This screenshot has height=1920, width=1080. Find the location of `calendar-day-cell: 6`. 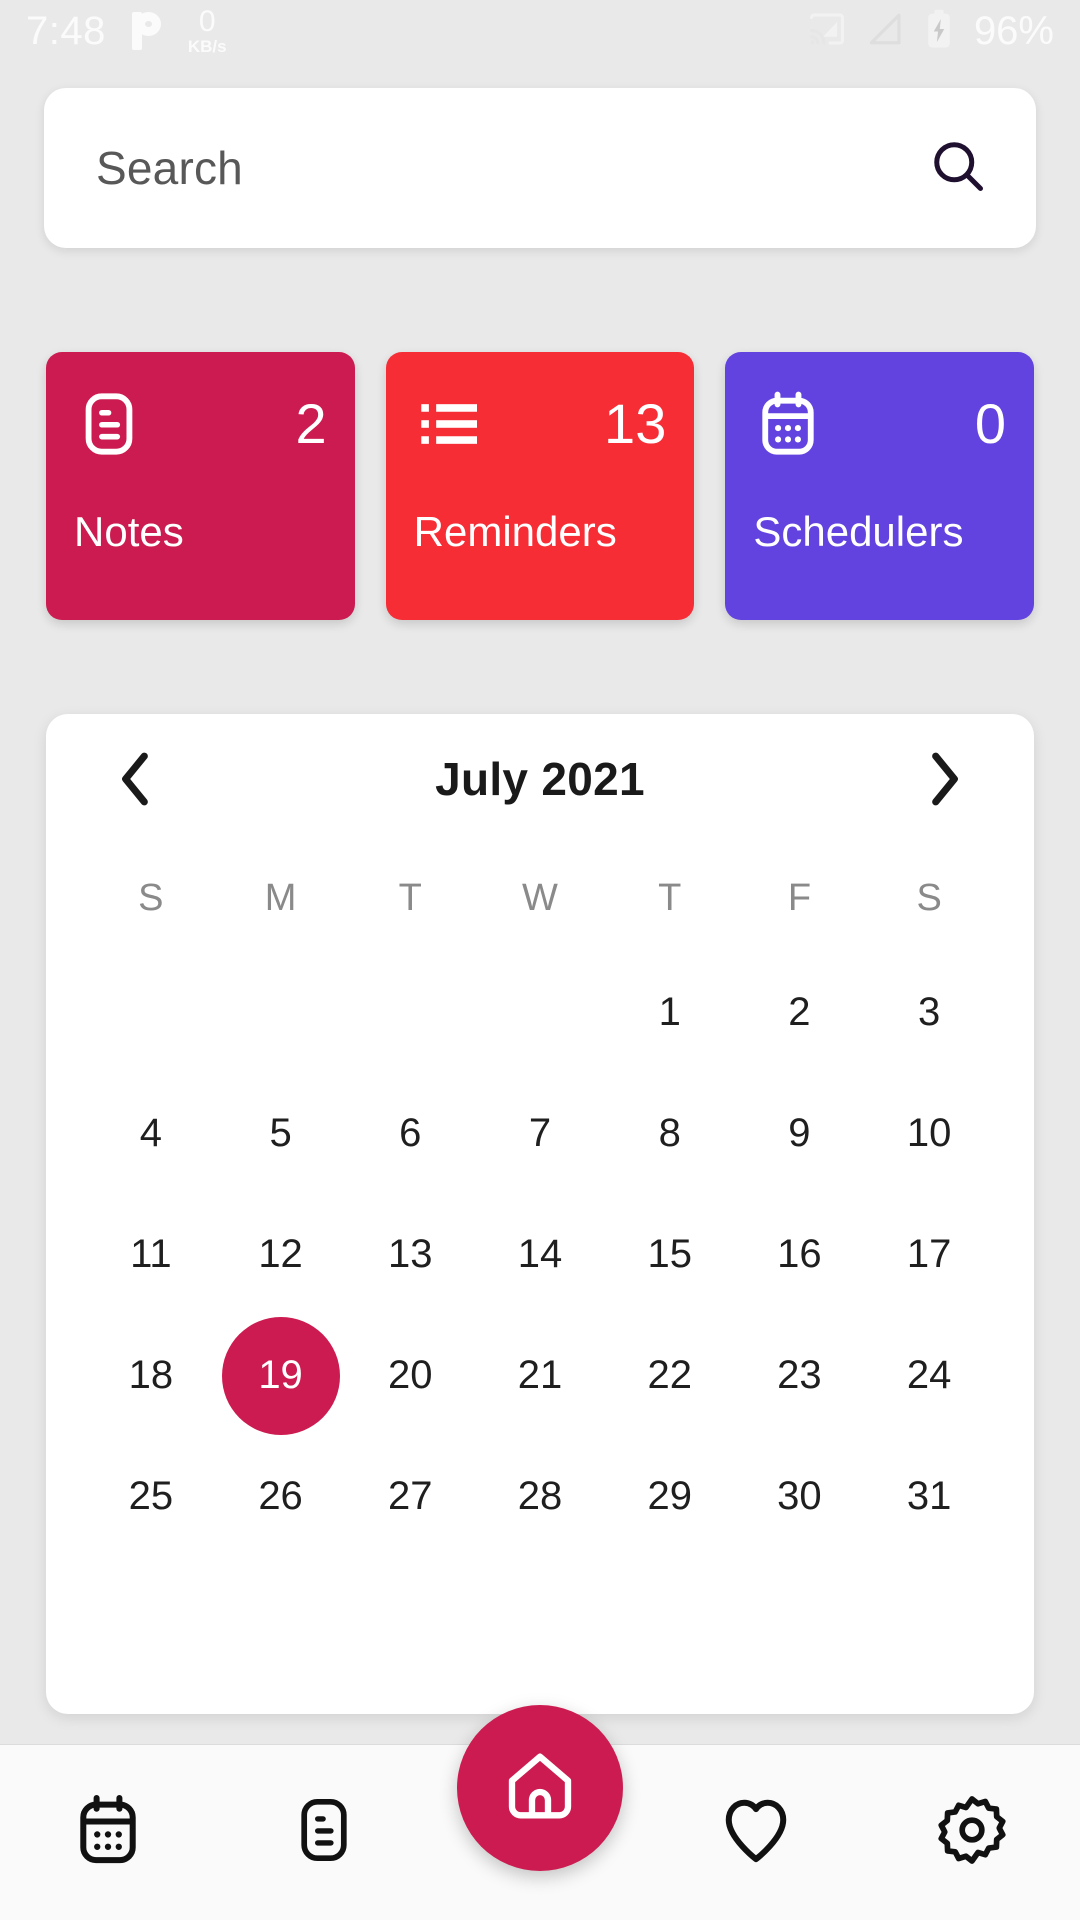

calendar-day-cell: 6 is located at coordinates (410, 1133).